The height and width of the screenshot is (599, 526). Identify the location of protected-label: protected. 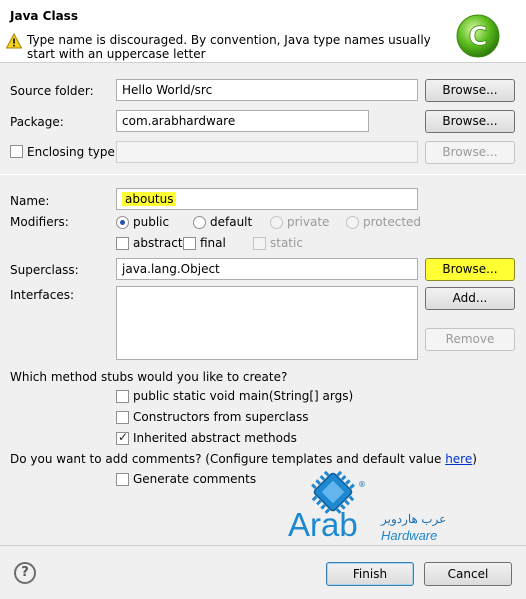
(392, 222).